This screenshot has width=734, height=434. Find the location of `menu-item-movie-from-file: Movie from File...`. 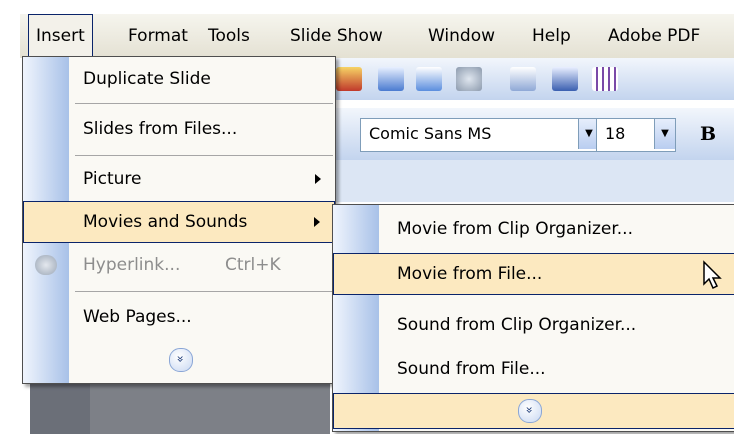

menu-item-movie-from-file: Movie from File... is located at coordinates (533, 274).